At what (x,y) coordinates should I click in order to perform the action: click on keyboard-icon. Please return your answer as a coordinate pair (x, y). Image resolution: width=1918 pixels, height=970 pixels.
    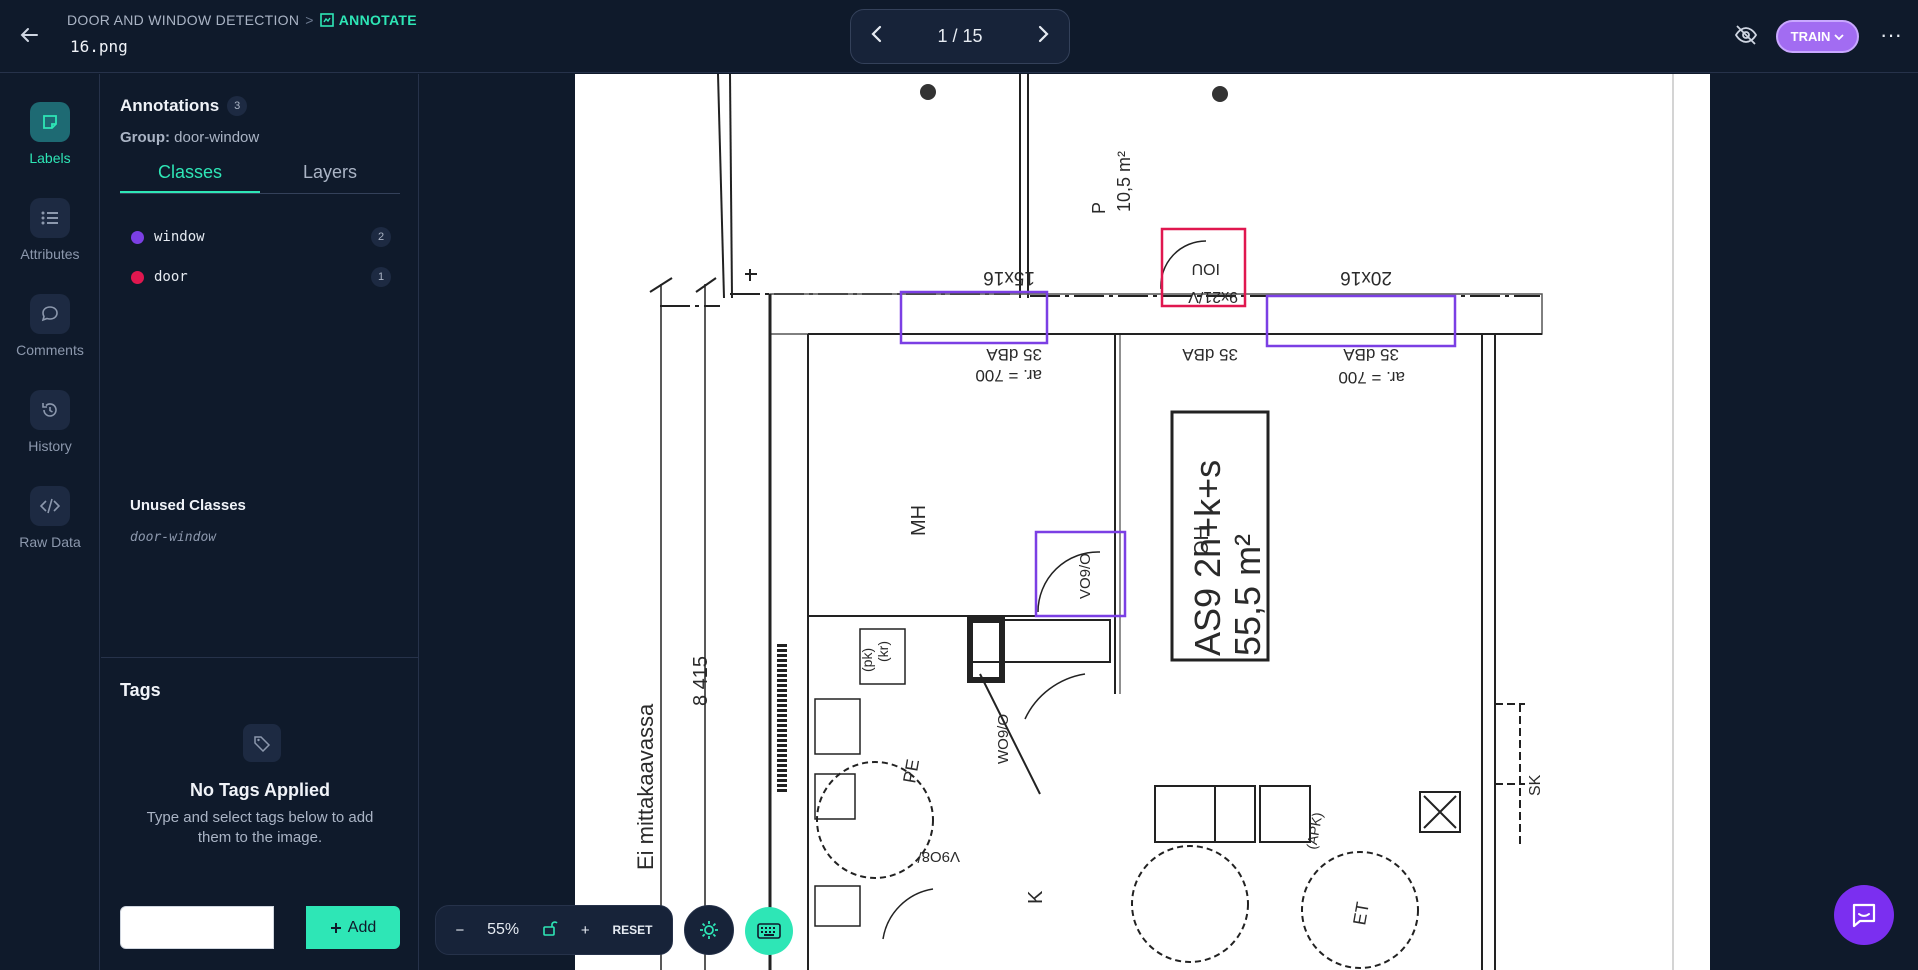
    Looking at the image, I should click on (769, 931).